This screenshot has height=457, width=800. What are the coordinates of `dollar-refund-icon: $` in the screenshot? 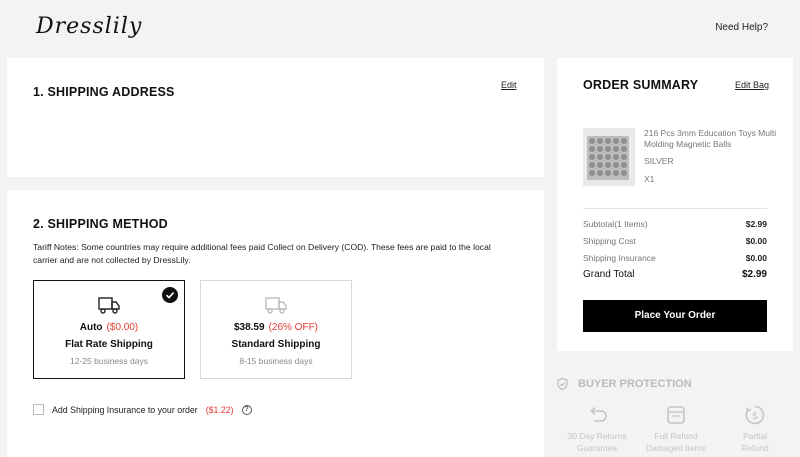 It's located at (755, 415).